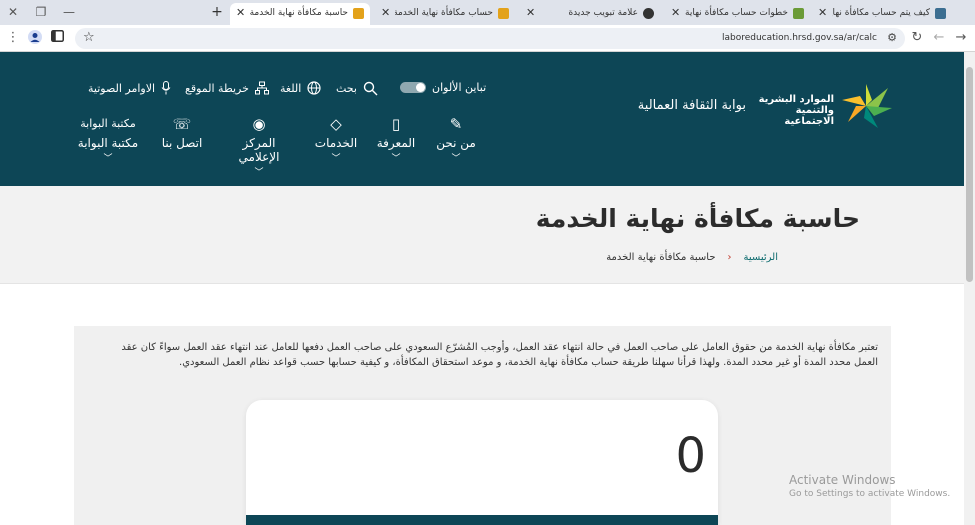  I want to click on voice-commands-button: الاوامر الصوتية, so click(129, 88).